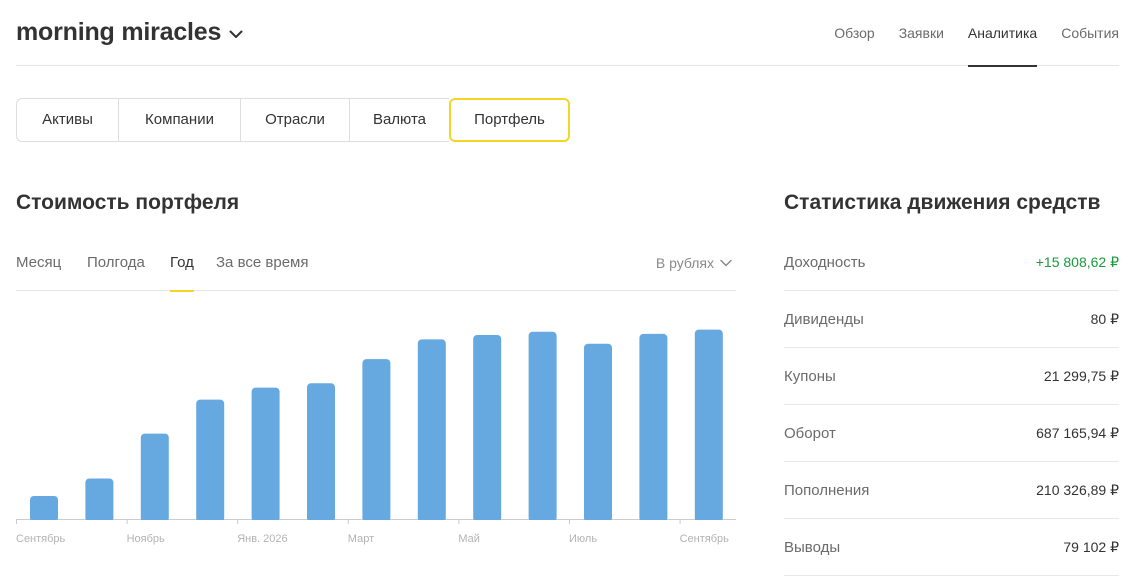 This screenshot has width=1147, height=580. I want to click on chart-baseline-mask, so click(370, 523).